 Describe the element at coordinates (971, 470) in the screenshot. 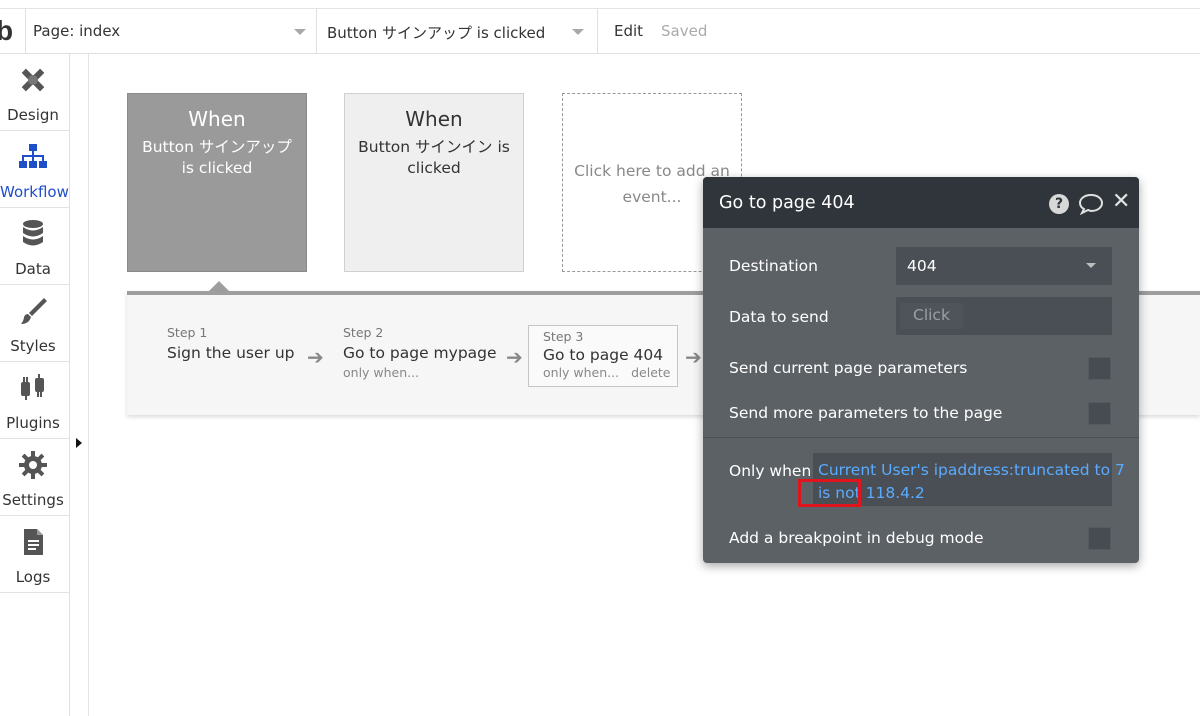

I see `condition-expression-line1: Current User's ipaddress:truncated to 7` at that location.